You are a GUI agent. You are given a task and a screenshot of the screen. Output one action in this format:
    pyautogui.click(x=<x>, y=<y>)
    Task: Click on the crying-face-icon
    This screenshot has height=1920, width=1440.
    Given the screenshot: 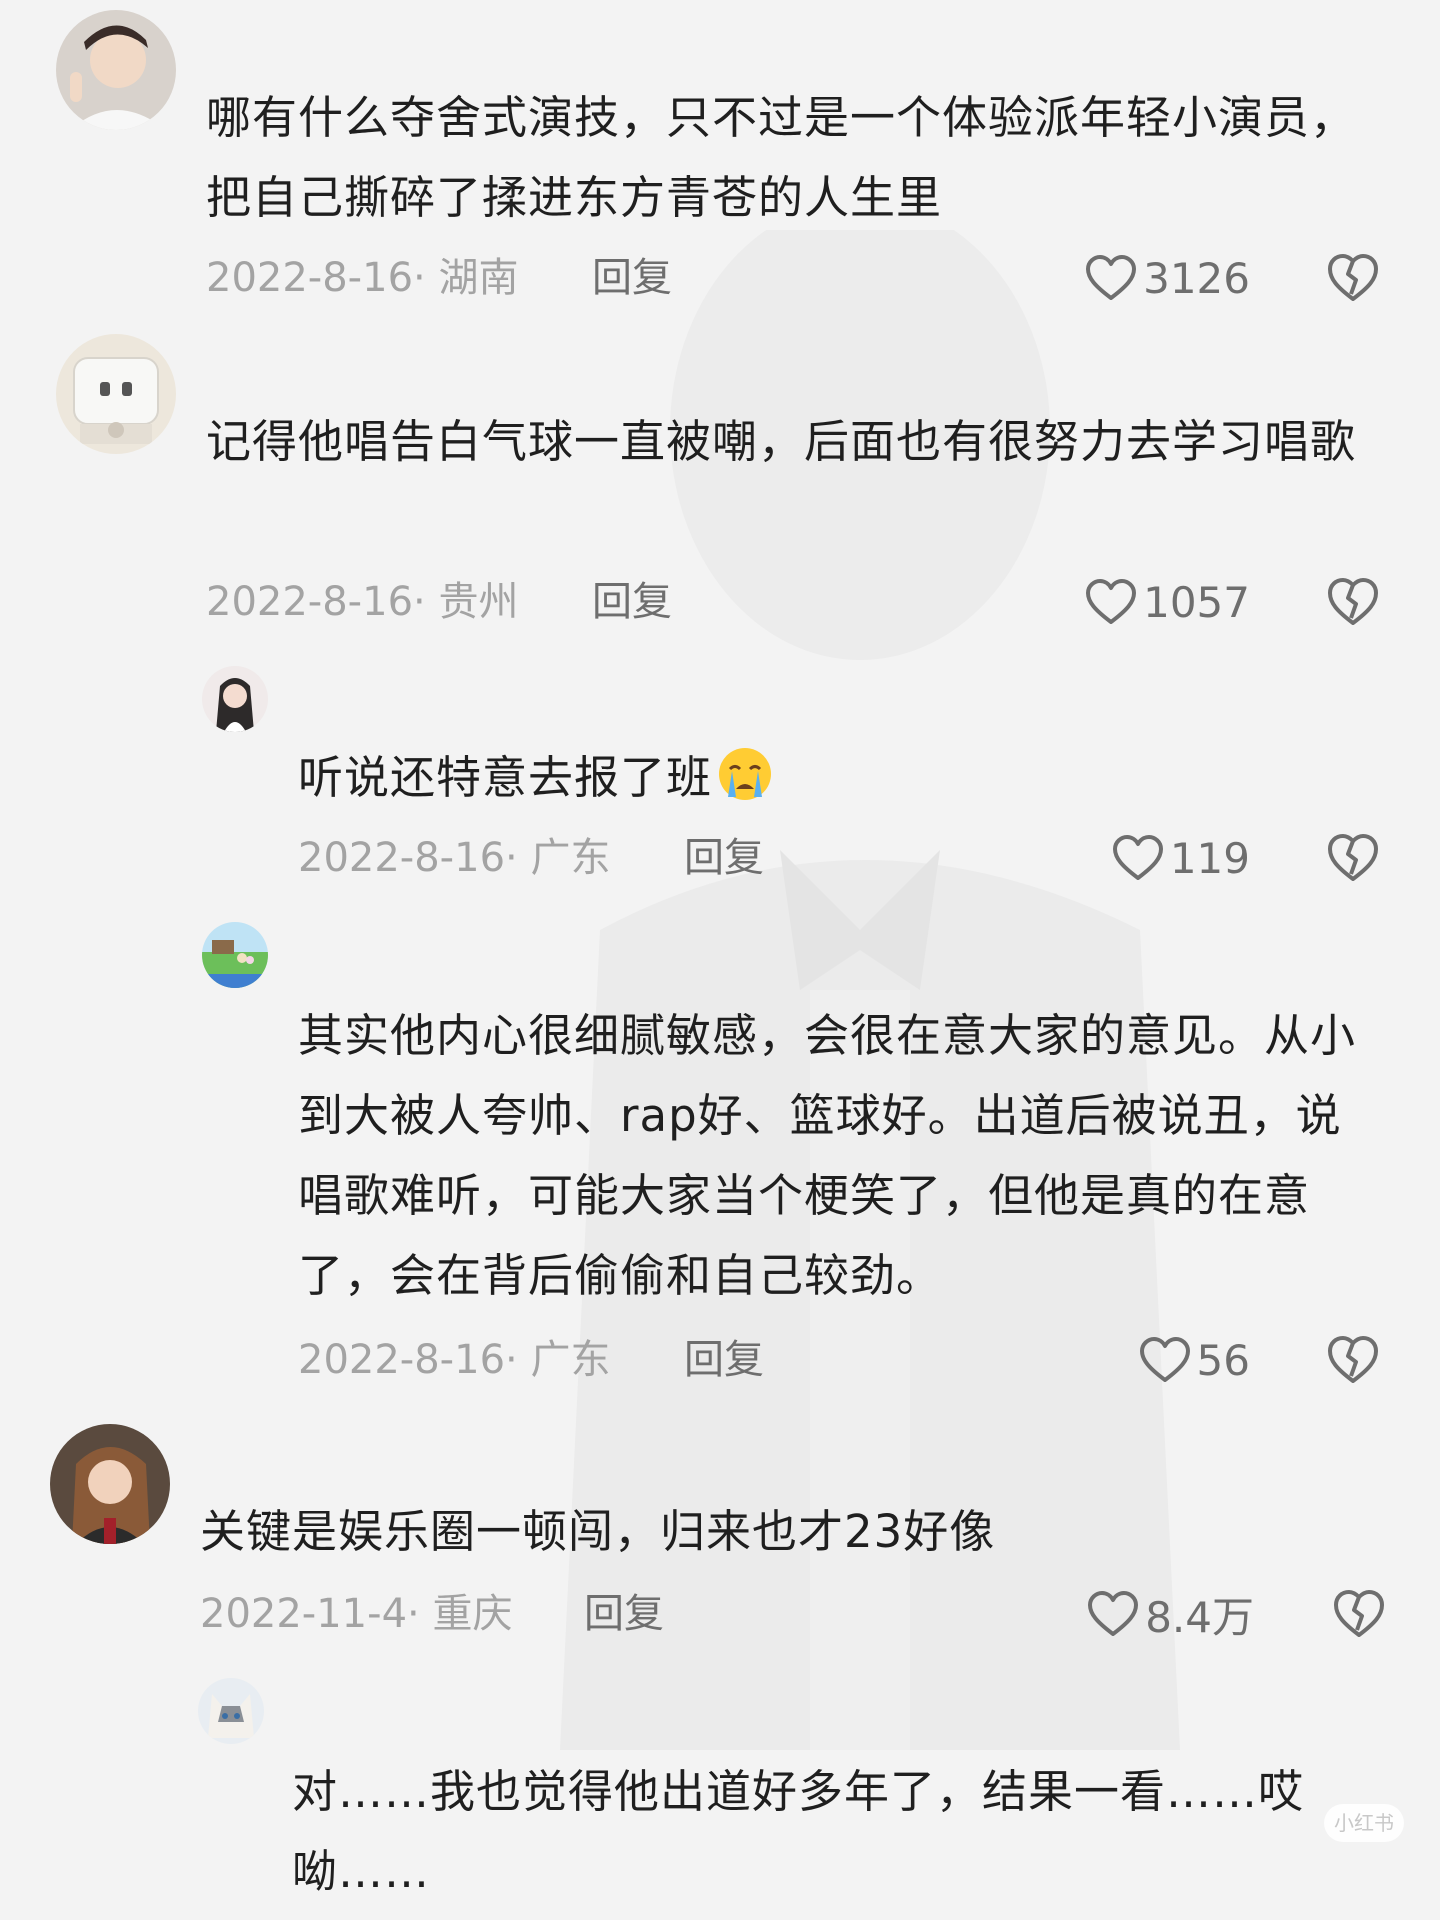 What is the action you would take?
    pyautogui.click(x=745, y=774)
    